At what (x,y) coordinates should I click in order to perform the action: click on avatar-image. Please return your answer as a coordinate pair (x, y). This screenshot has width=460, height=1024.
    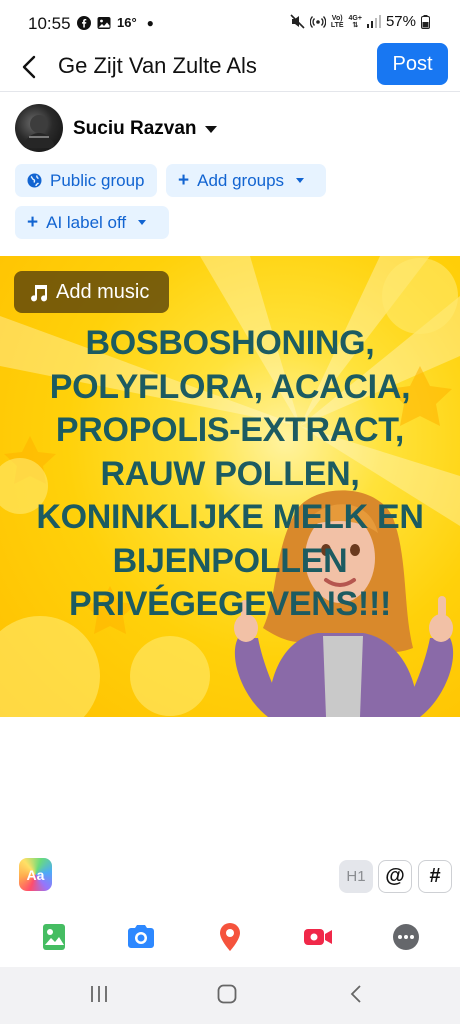
    Looking at the image, I should click on (39, 131).